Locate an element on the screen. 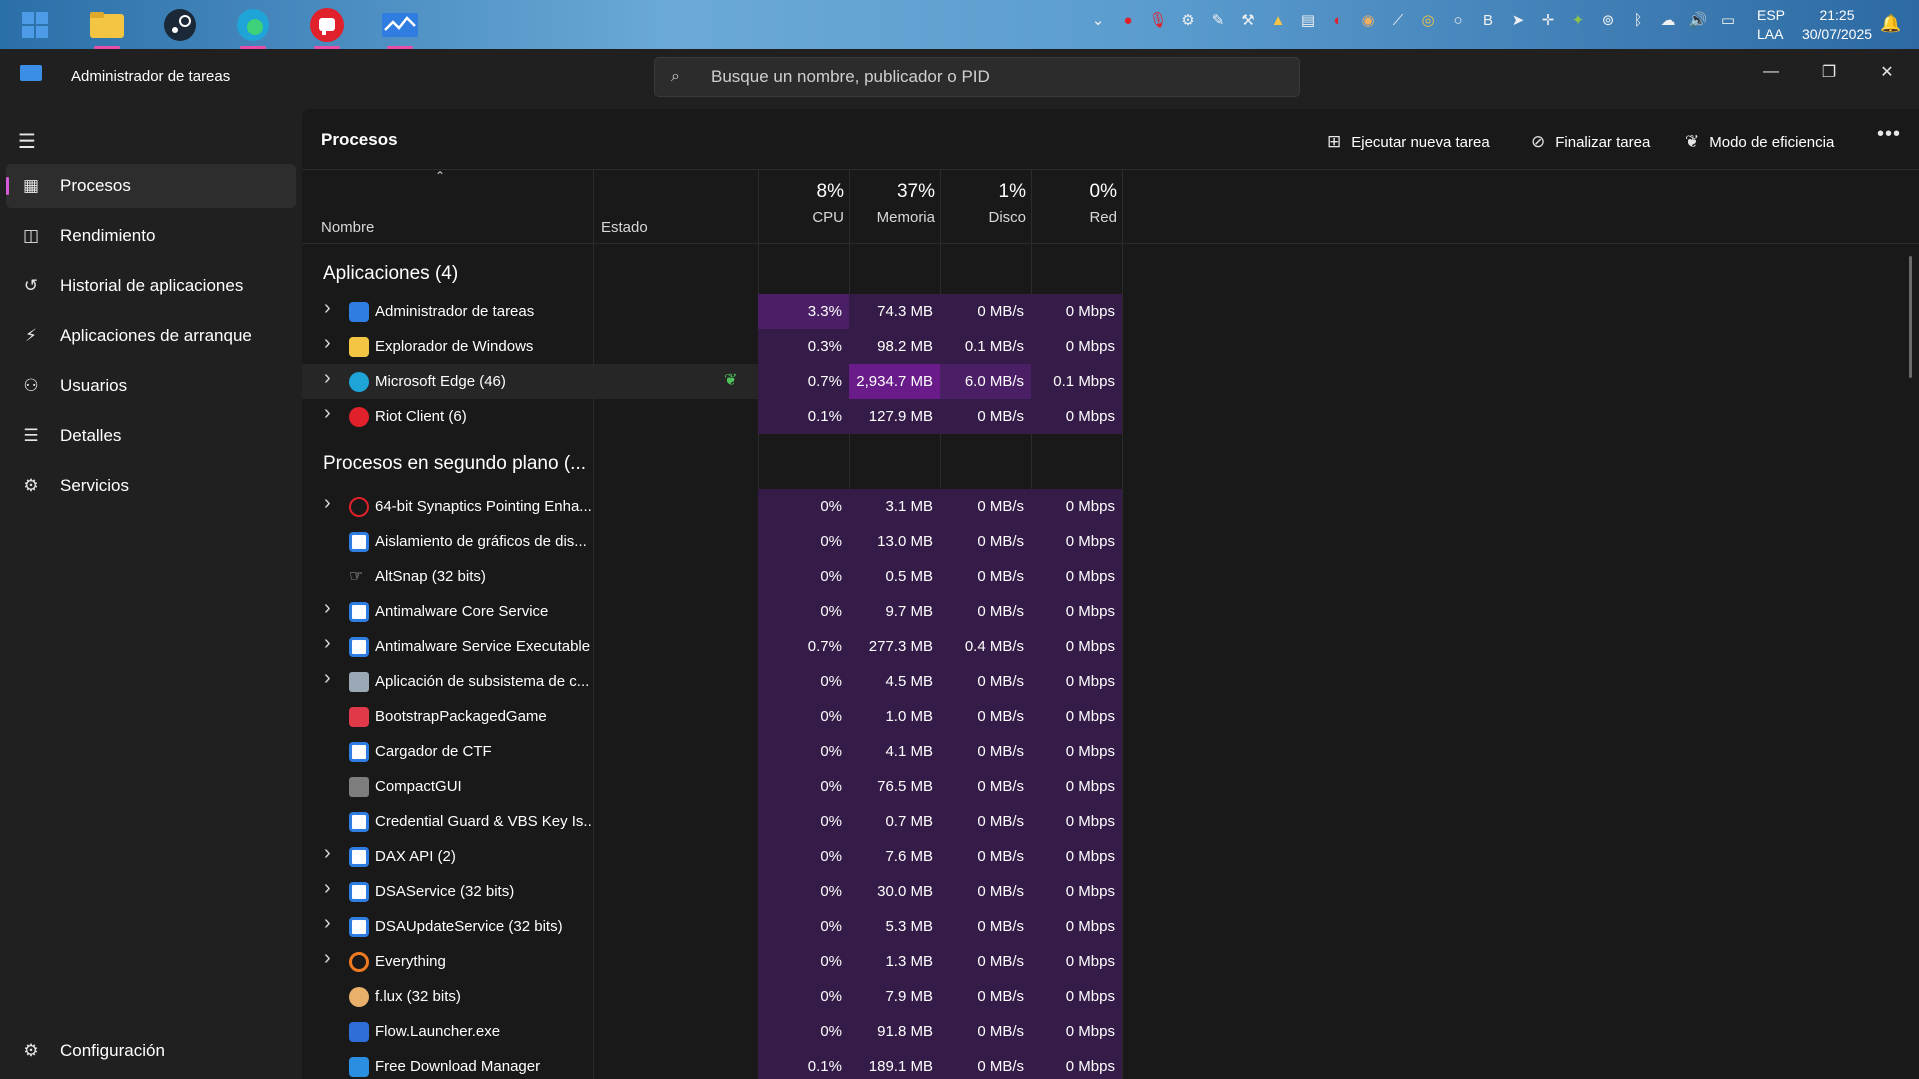 The image size is (1919, 1079). language-indicator: ESP LAA is located at coordinates (1771, 25).